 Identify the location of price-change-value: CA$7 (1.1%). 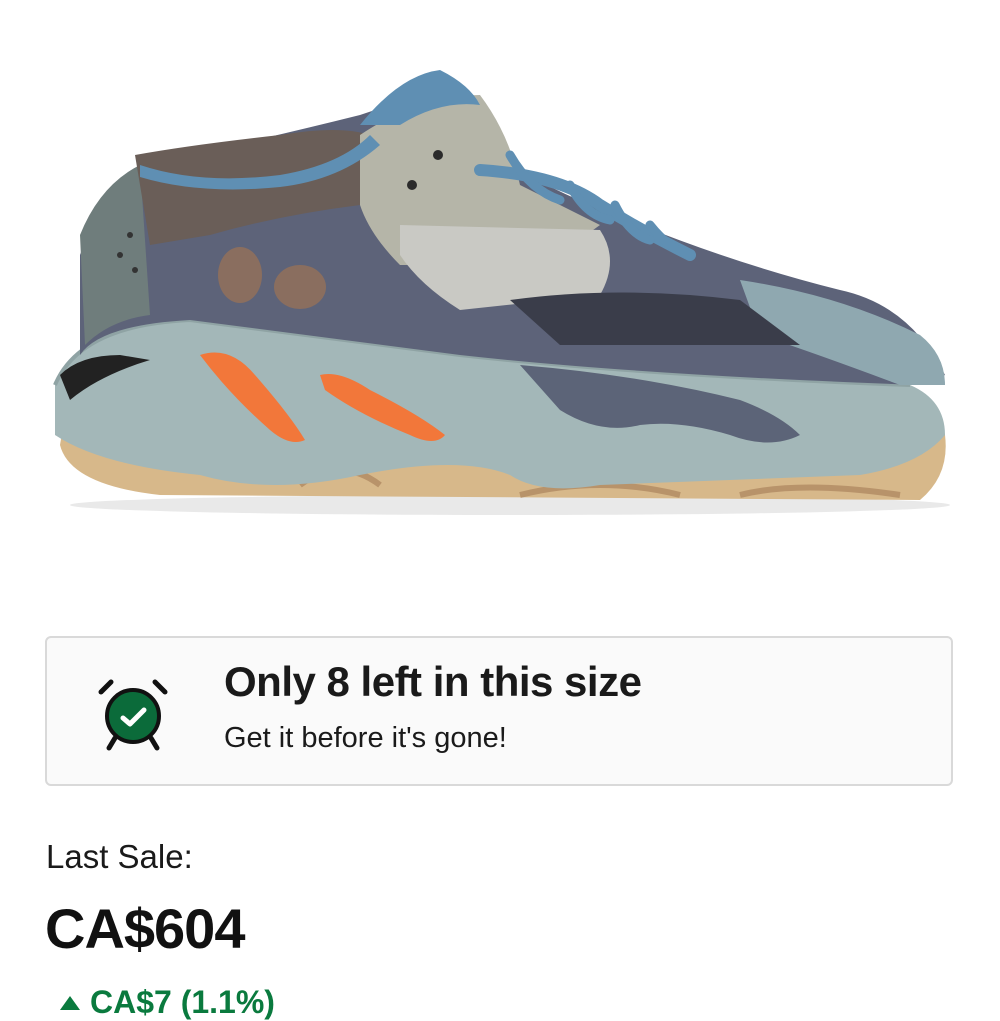
(182, 1002).